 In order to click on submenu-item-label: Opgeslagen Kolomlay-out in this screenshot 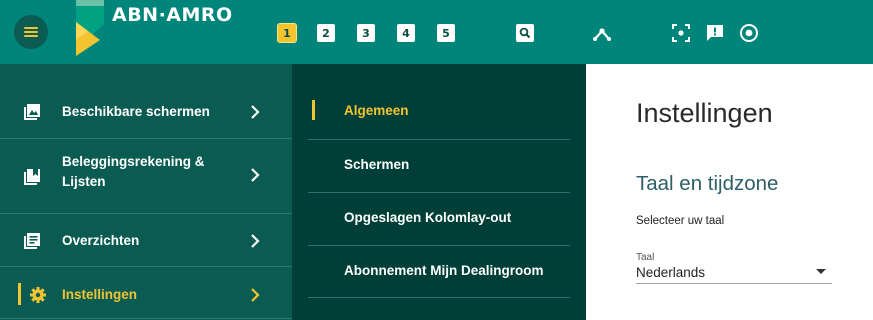, I will do `click(428, 217)`.